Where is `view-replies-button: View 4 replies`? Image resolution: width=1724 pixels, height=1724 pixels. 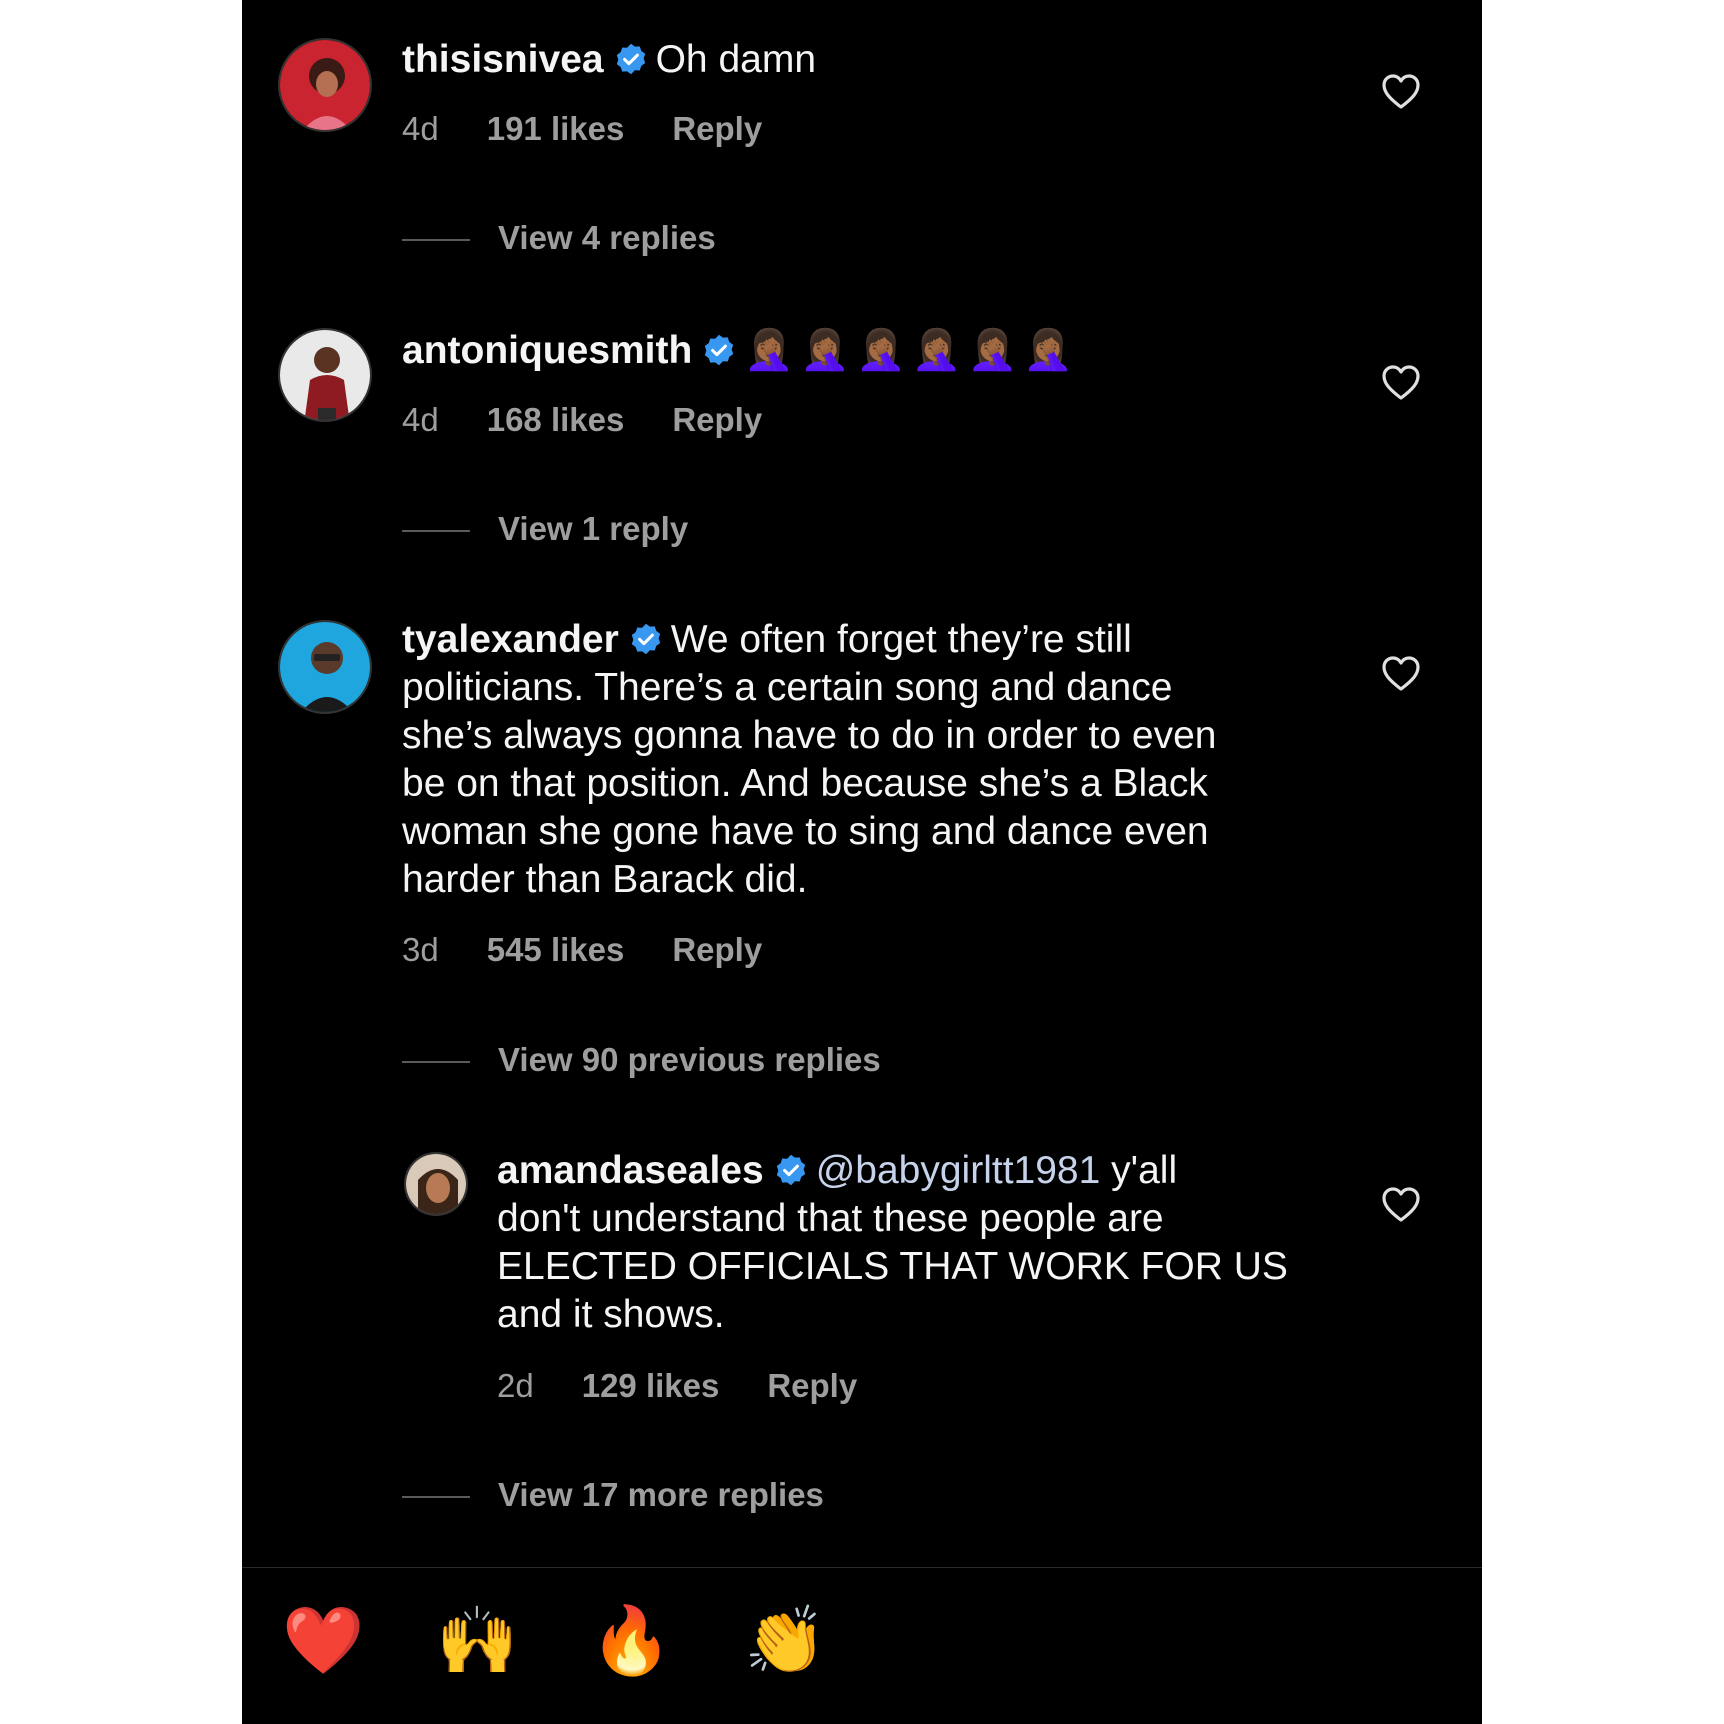 view-replies-button: View 4 replies is located at coordinates (559, 238).